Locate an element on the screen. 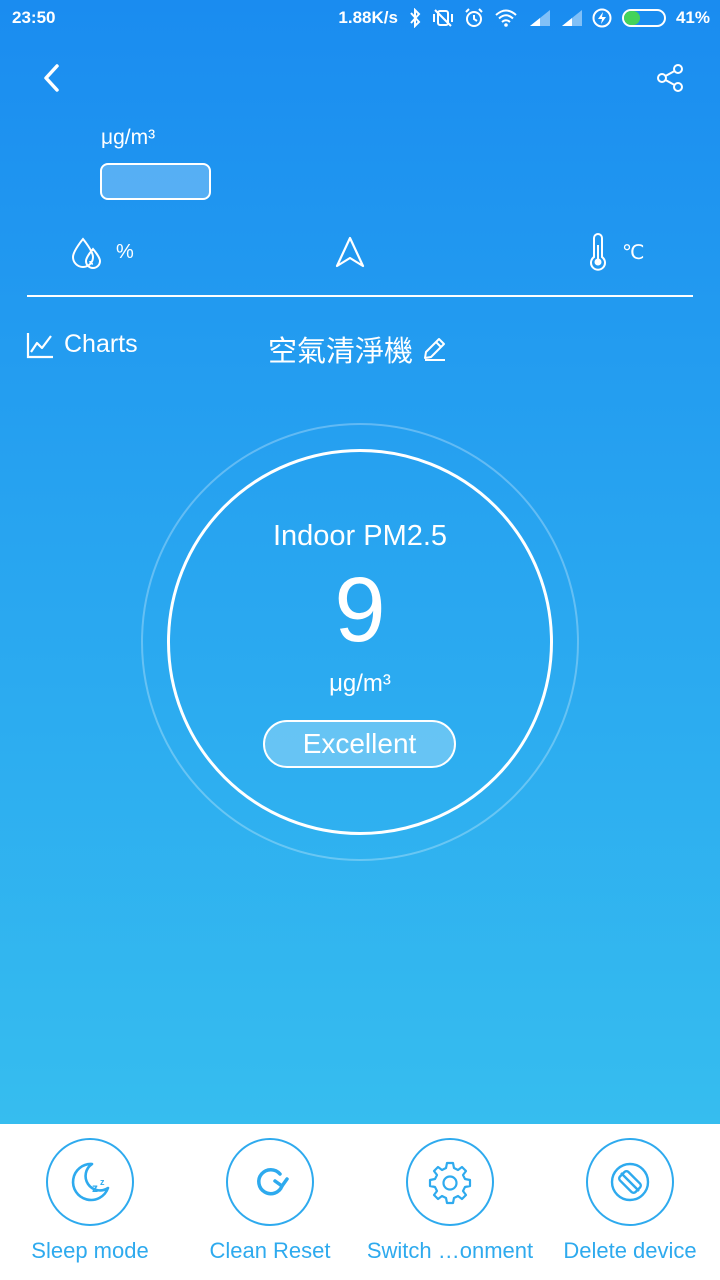  indoor-pm-unit: μg/m³ is located at coordinates (360, 683).